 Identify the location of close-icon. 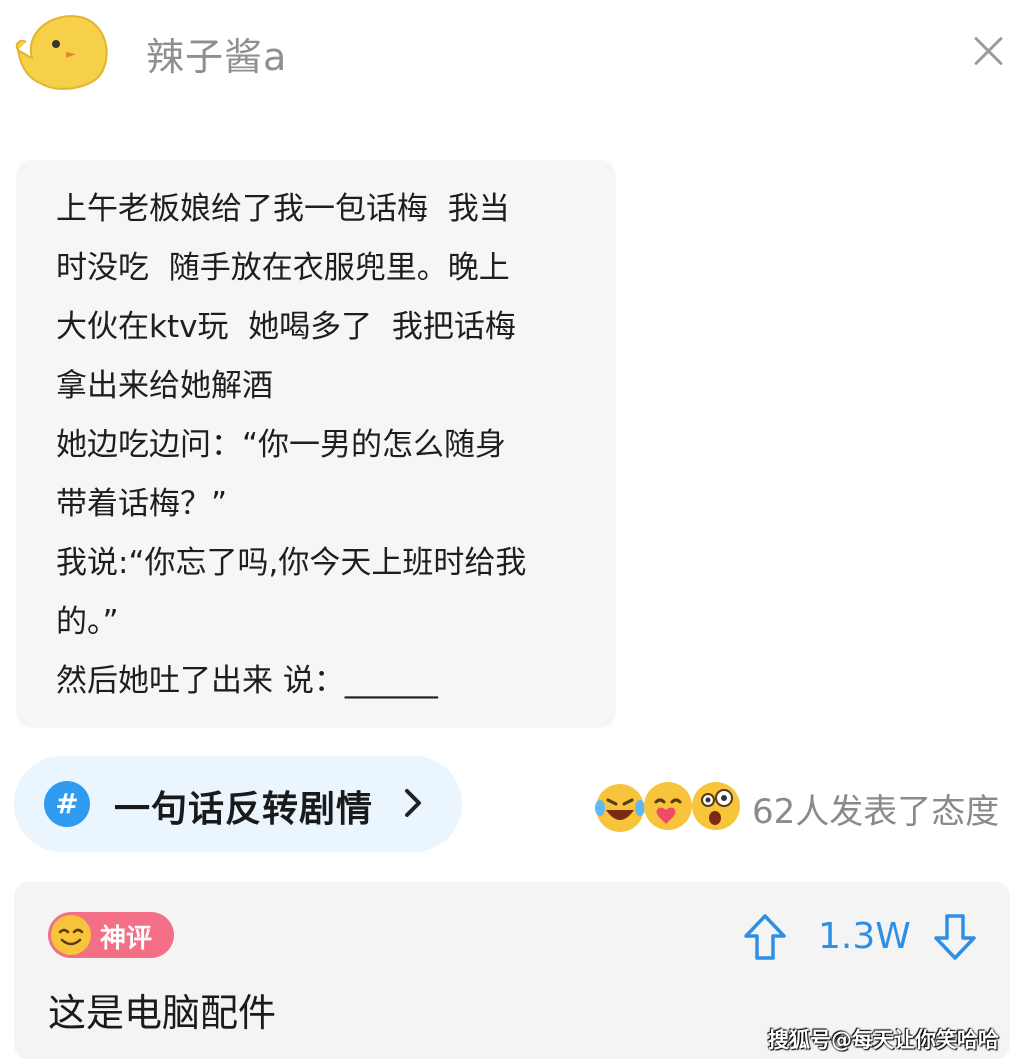
(988, 52).